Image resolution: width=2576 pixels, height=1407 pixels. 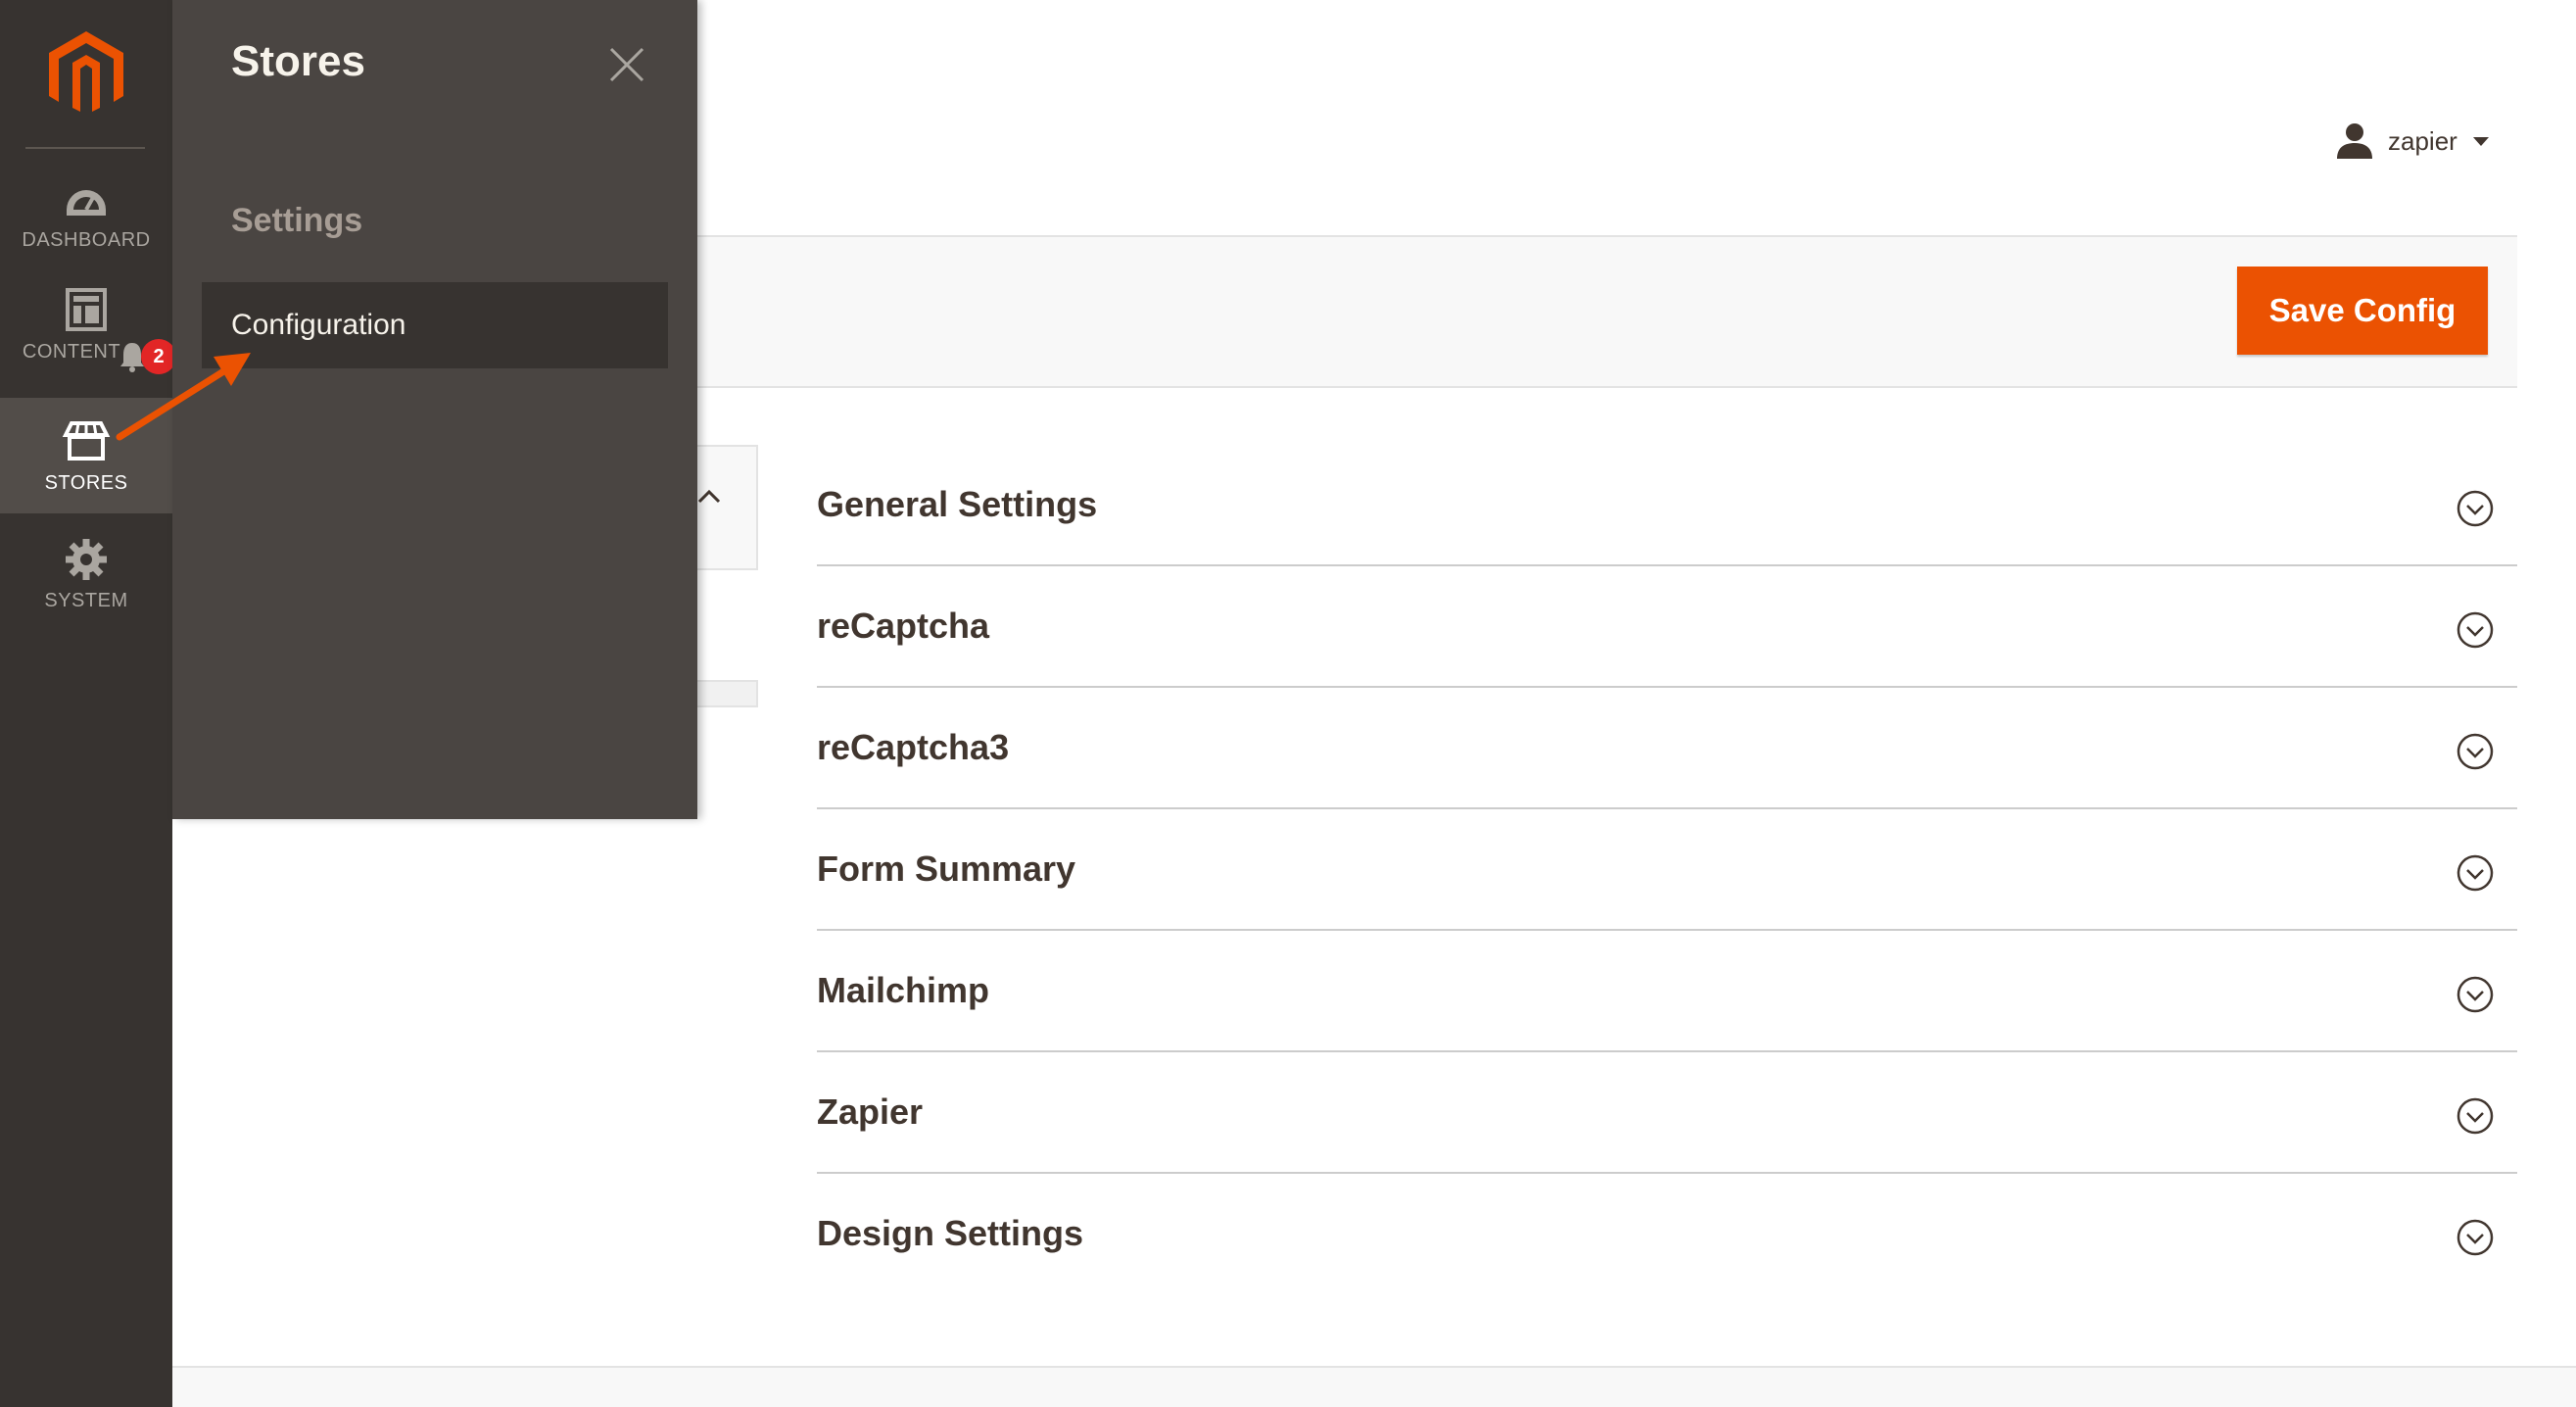 I want to click on section-form-summary: Form Summary, so click(x=1667, y=870).